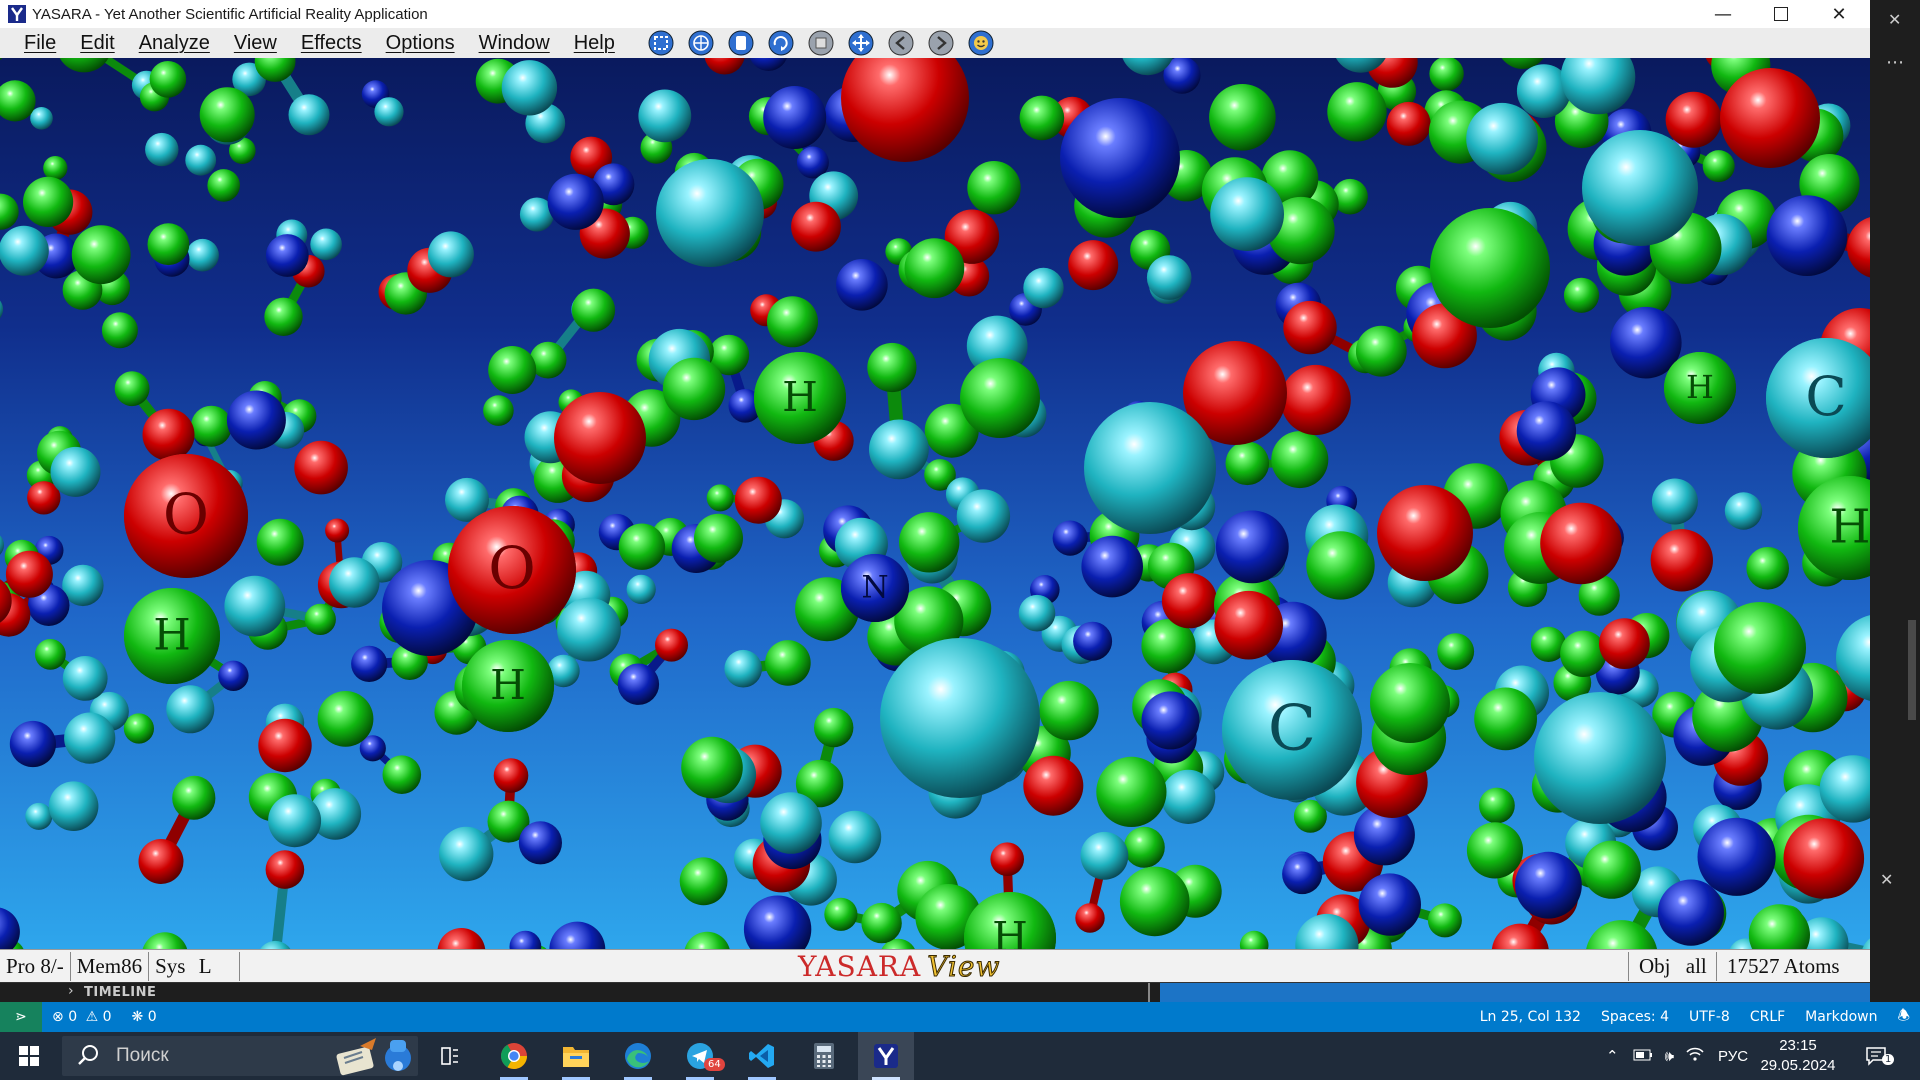 The height and width of the screenshot is (1080, 1920). What do you see at coordinates (255, 43) in the screenshot?
I see `menu-view: View` at bounding box center [255, 43].